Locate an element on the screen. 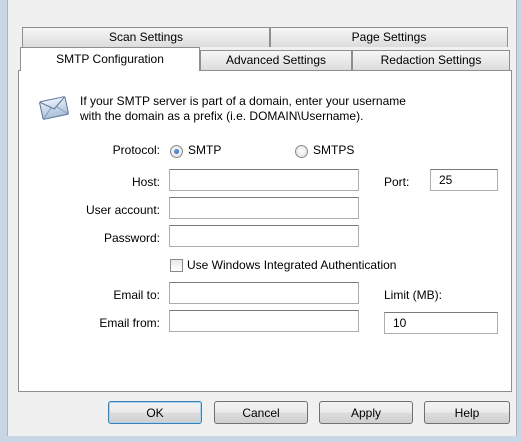  host-input is located at coordinates (264, 180).